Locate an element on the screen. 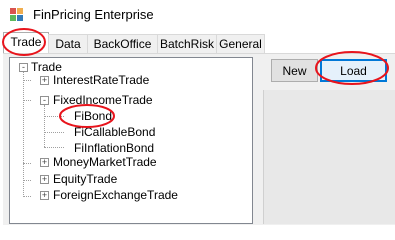 The width and height of the screenshot is (395, 240). annotation-circle-trade-tab is located at coordinates (24, 42).